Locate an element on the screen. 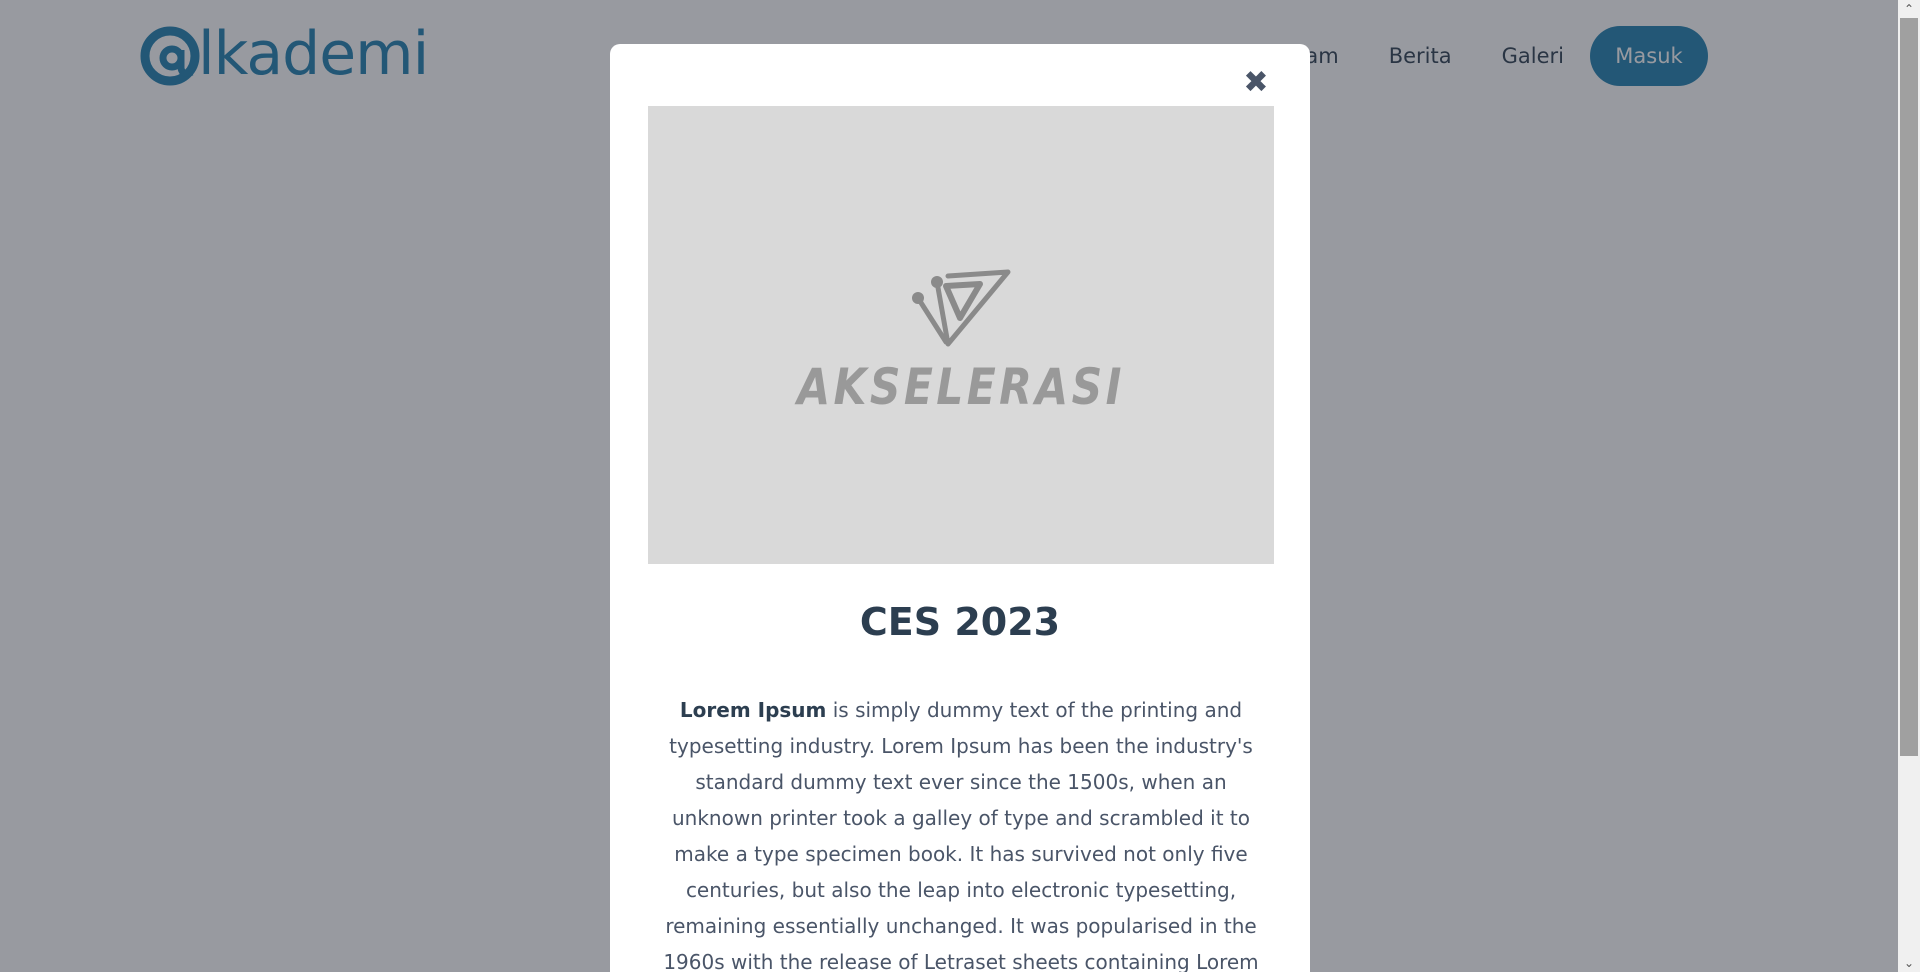 This screenshot has height=972, width=1920. page-scrollbar: ⌃ ⌄ is located at coordinates (1909, 486).